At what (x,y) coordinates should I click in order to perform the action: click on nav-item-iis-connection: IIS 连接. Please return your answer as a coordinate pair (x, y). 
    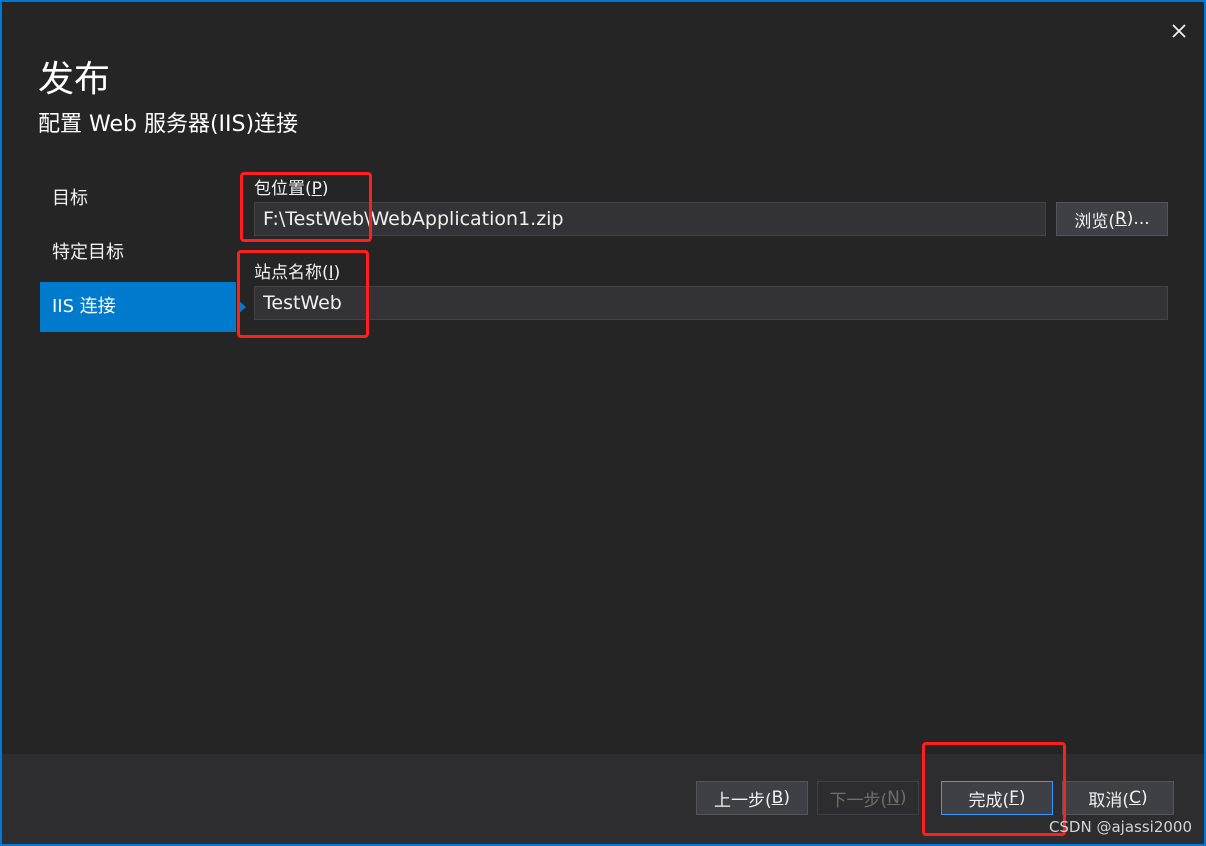
    Looking at the image, I should click on (143, 307).